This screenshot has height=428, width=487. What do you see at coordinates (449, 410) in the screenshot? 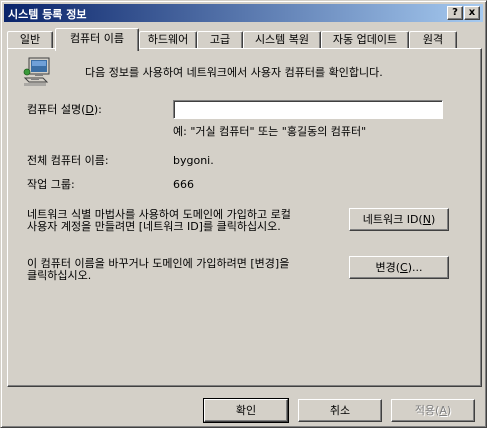
I see `apply-button-suffix: )` at bounding box center [449, 410].